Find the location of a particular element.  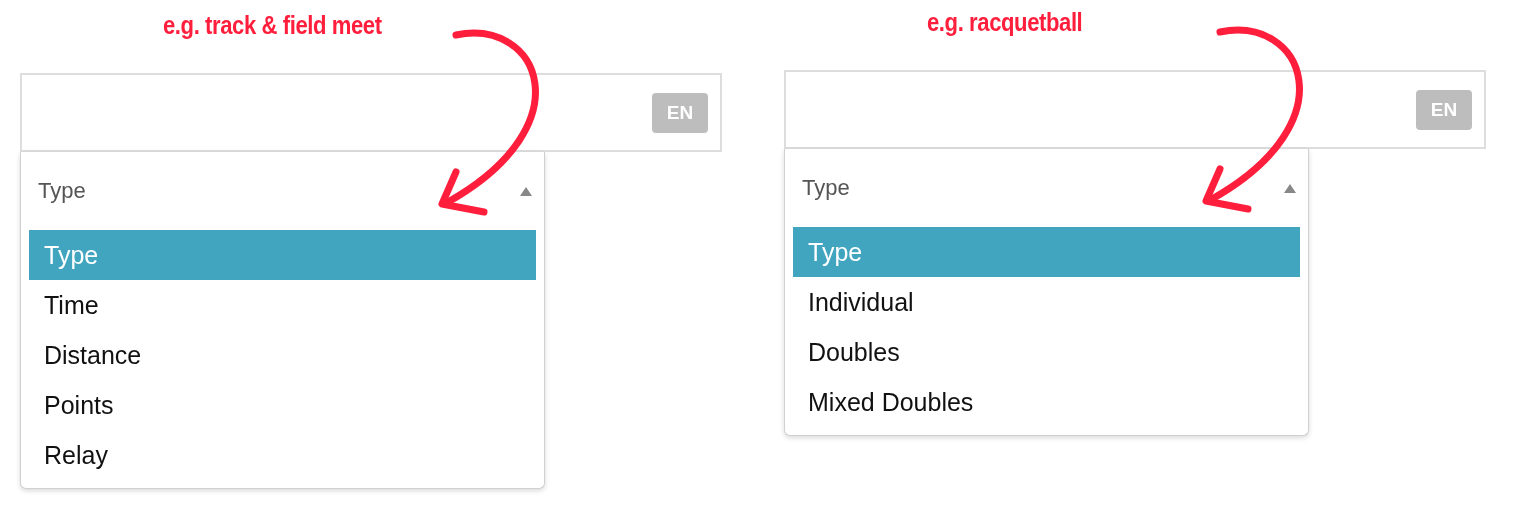

dropdown-option: Time is located at coordinates (282, 305).